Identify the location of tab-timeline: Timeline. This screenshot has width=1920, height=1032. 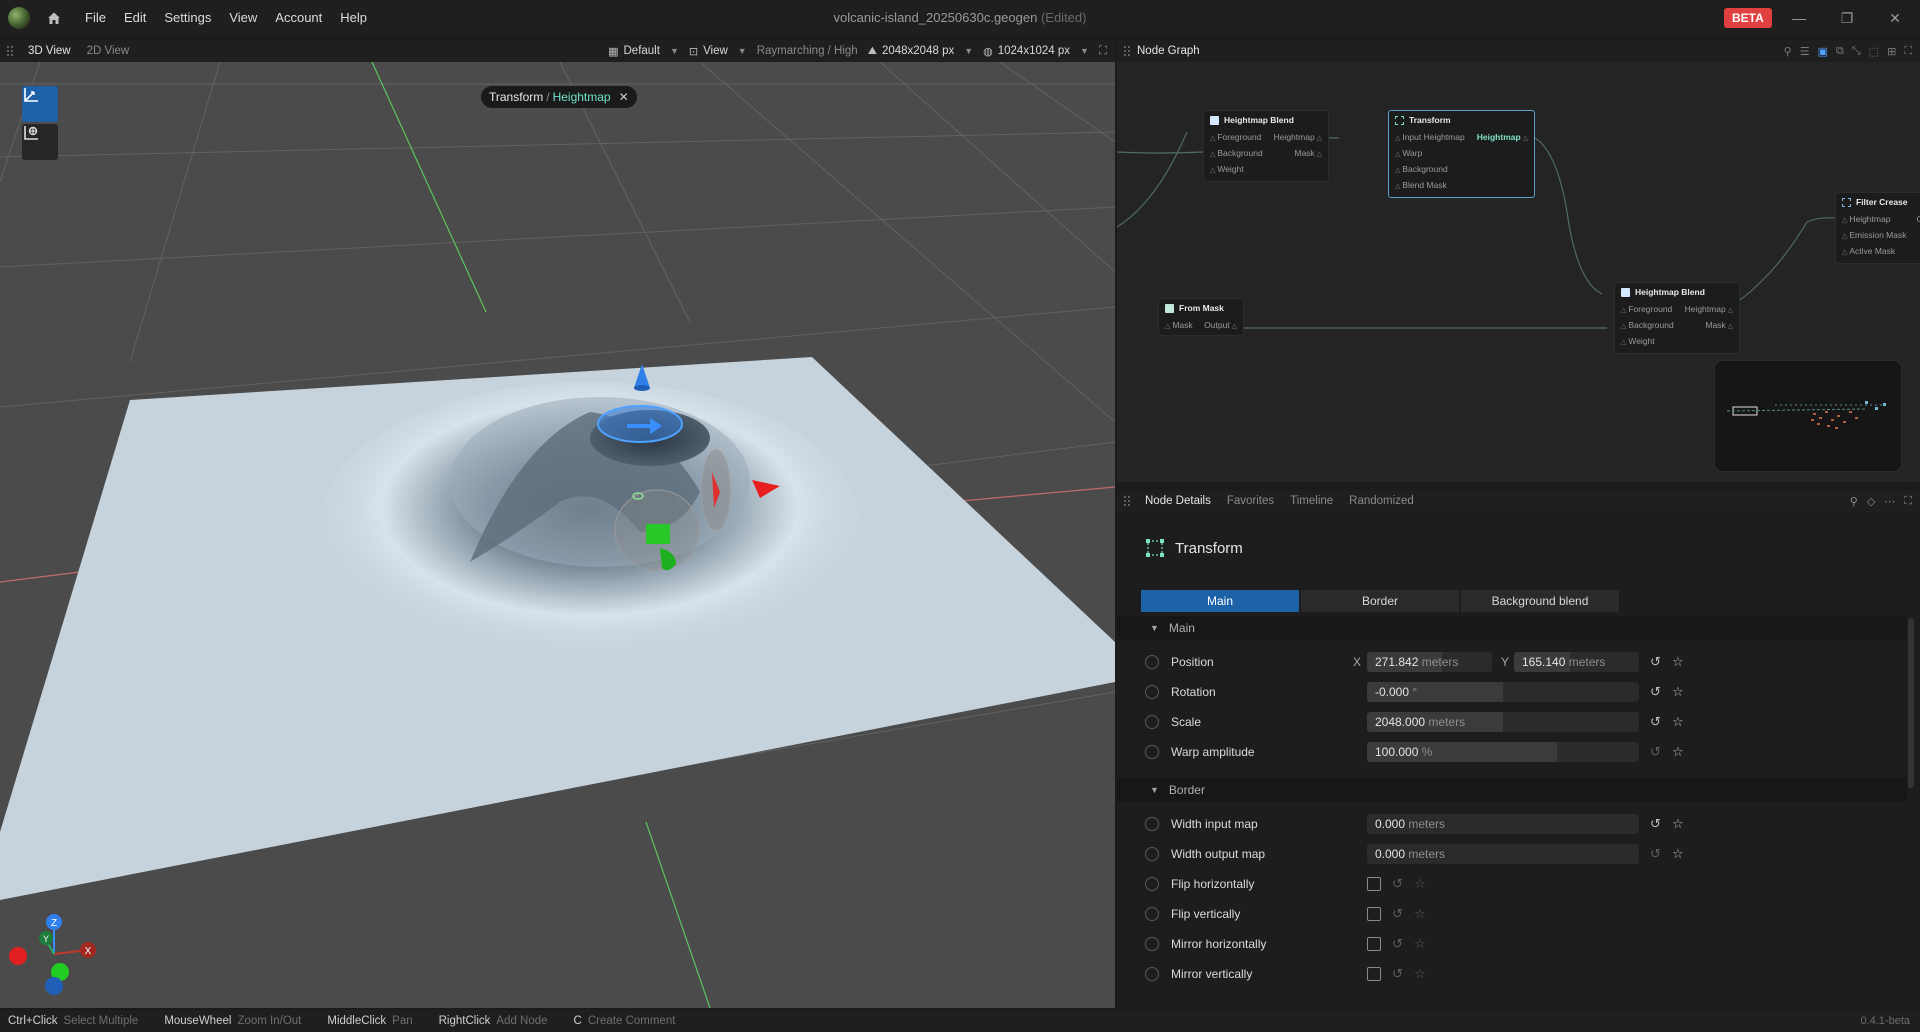
(1311, 501).